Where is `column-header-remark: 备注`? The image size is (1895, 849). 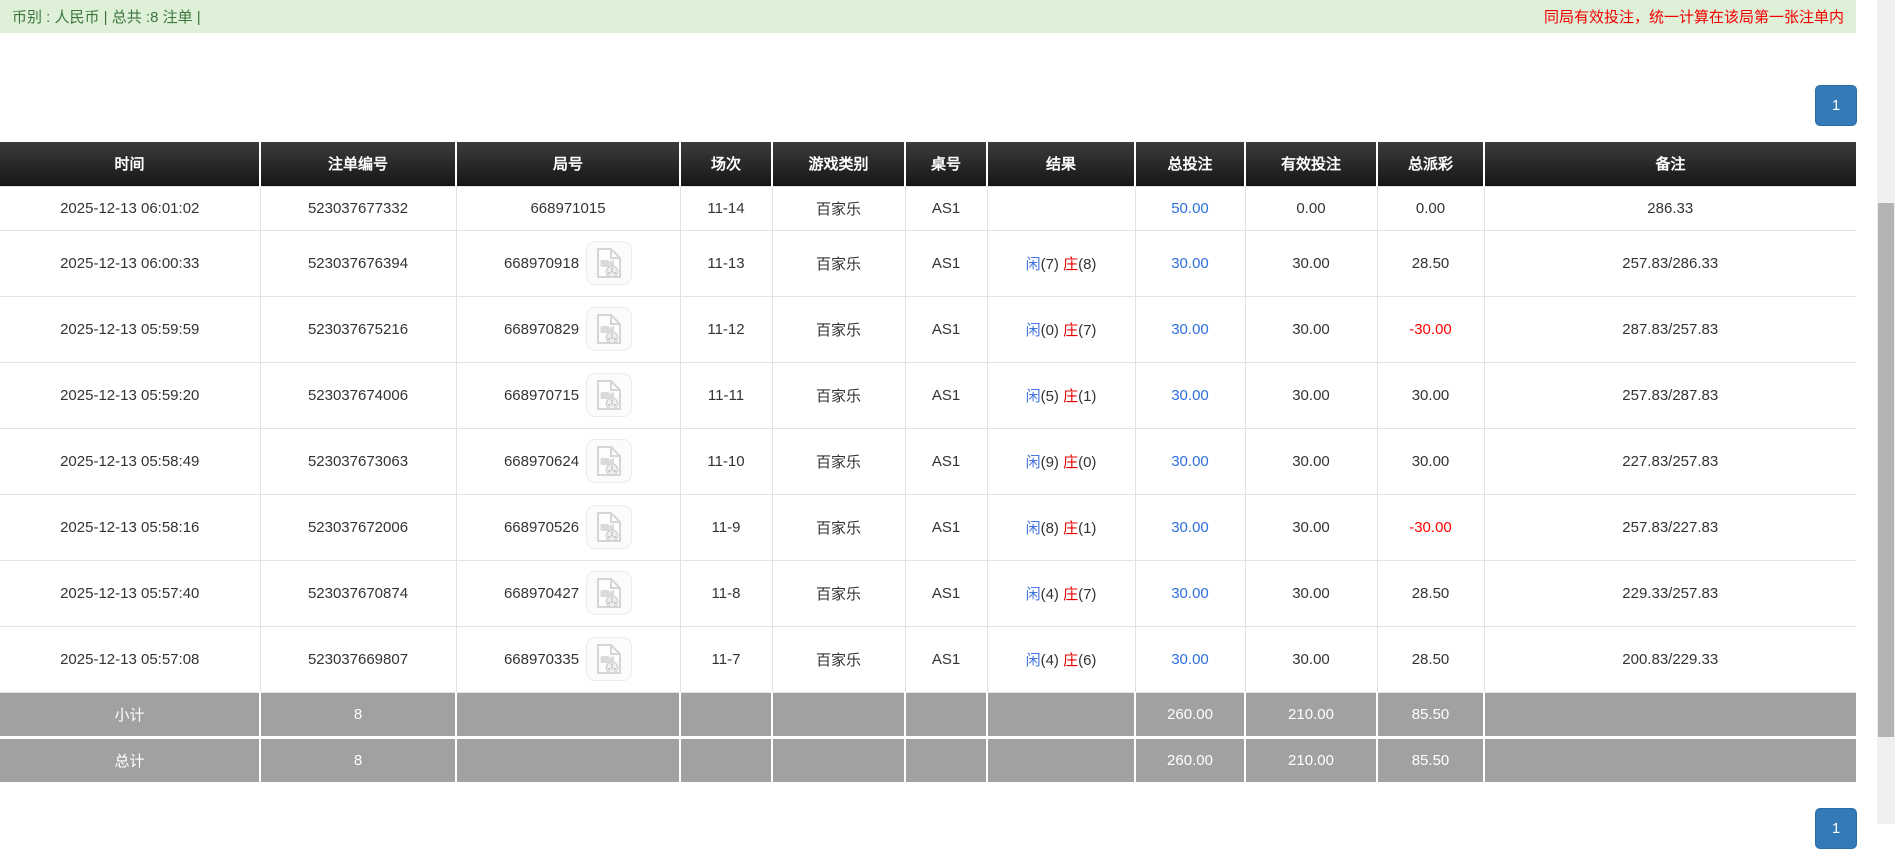 column-header-remark: 备注 is located at coordinates (1670, 164).